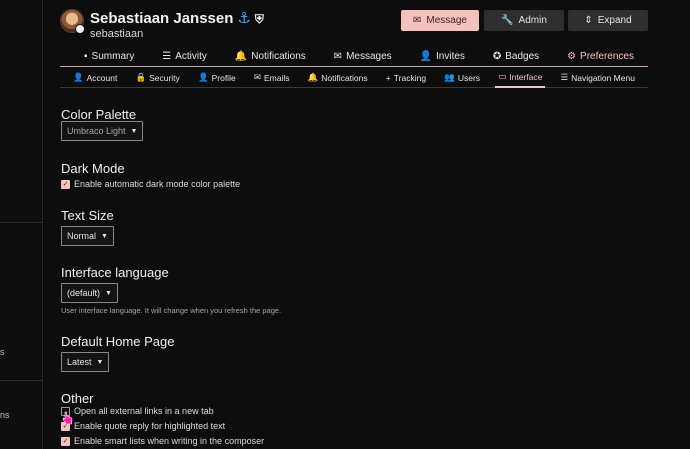  Describe the element at coordinates (469, 77) in the screenshot. I see `subtab-label: Users` at that location.